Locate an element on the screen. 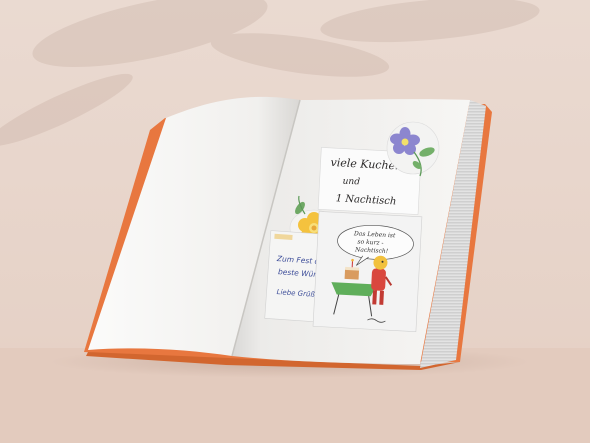 The width and height of the screenshot is (590, 443). cartoon-card: Das Leben ist so kurz - Nachtisch! is located at coordinates (367, 271).